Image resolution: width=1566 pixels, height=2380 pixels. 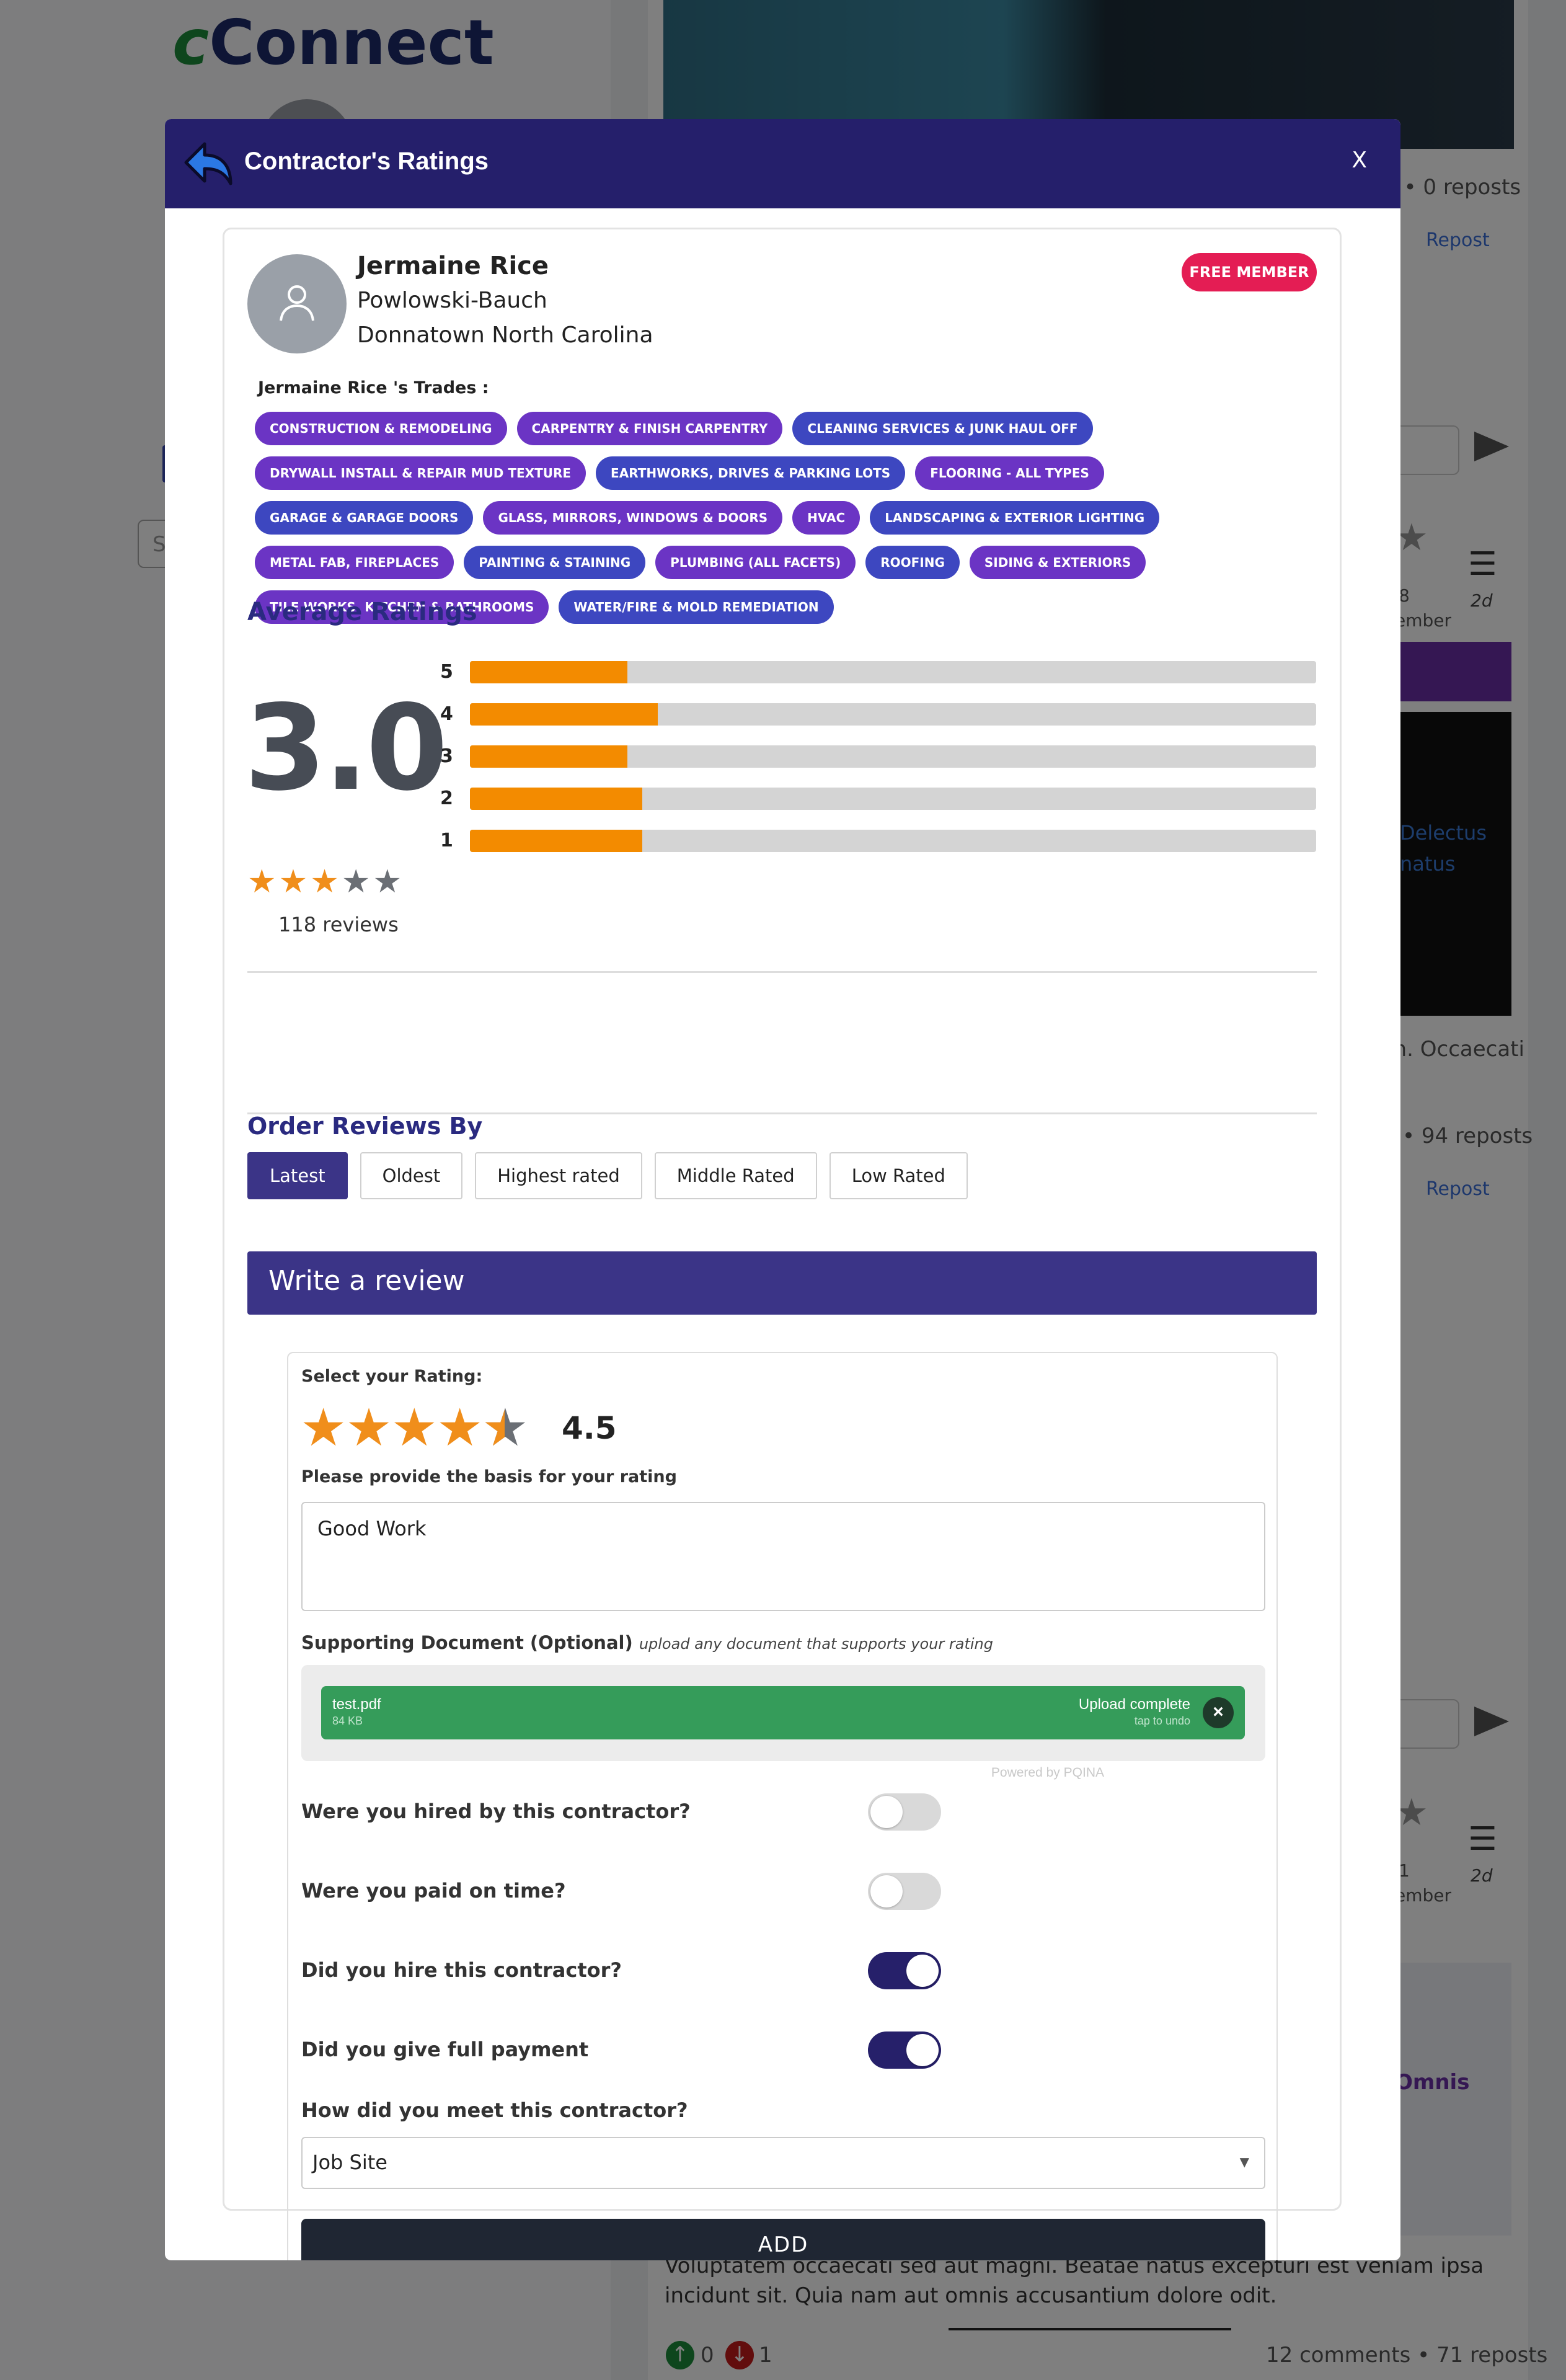 I want to click on user-icon, so click(x=297, y=303).